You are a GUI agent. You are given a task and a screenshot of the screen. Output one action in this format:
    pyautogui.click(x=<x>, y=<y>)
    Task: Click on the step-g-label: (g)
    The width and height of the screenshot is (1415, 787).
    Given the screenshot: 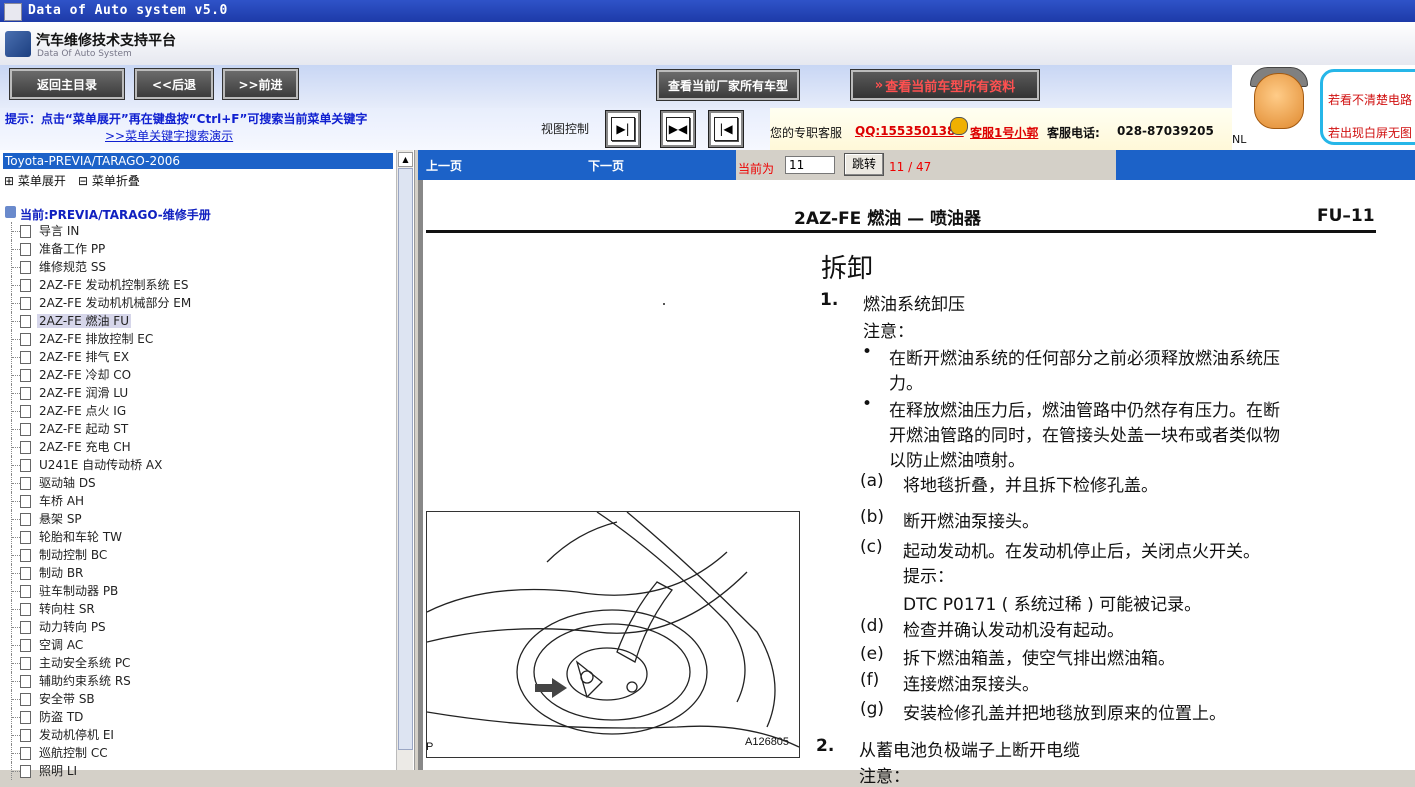 What is the action you would take?
    pyautogui.click(x=872, y=709)
    